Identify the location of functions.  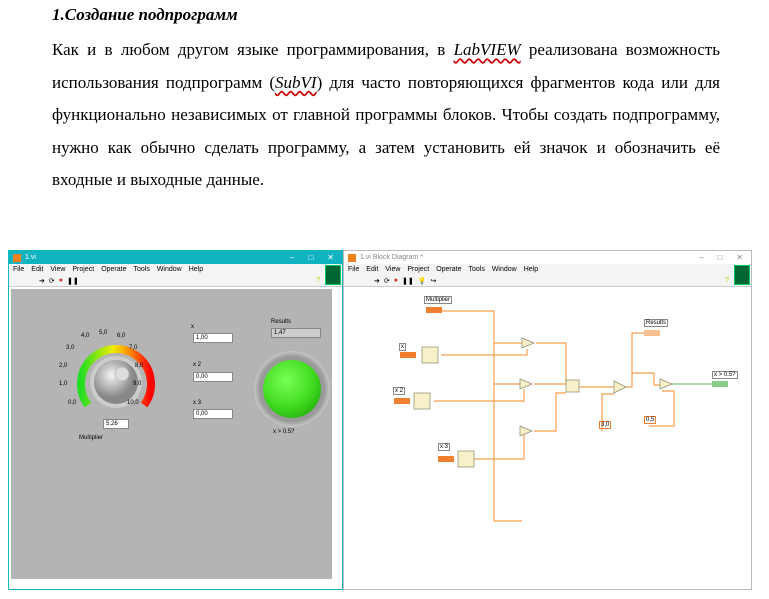
(543, 402).